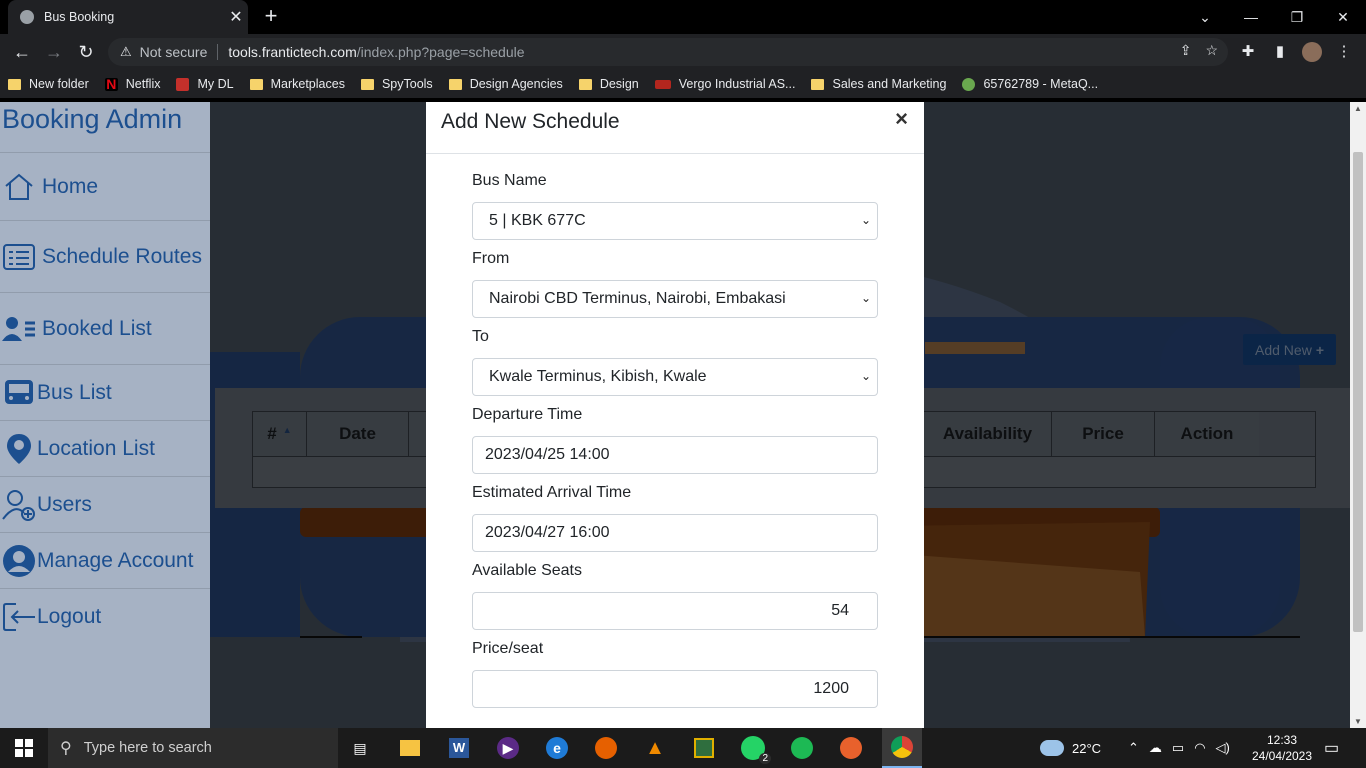  Describe the element at coordinates (1133, 748) in the screenshot. I see `chevron-up-icon: ⌃` at that location.